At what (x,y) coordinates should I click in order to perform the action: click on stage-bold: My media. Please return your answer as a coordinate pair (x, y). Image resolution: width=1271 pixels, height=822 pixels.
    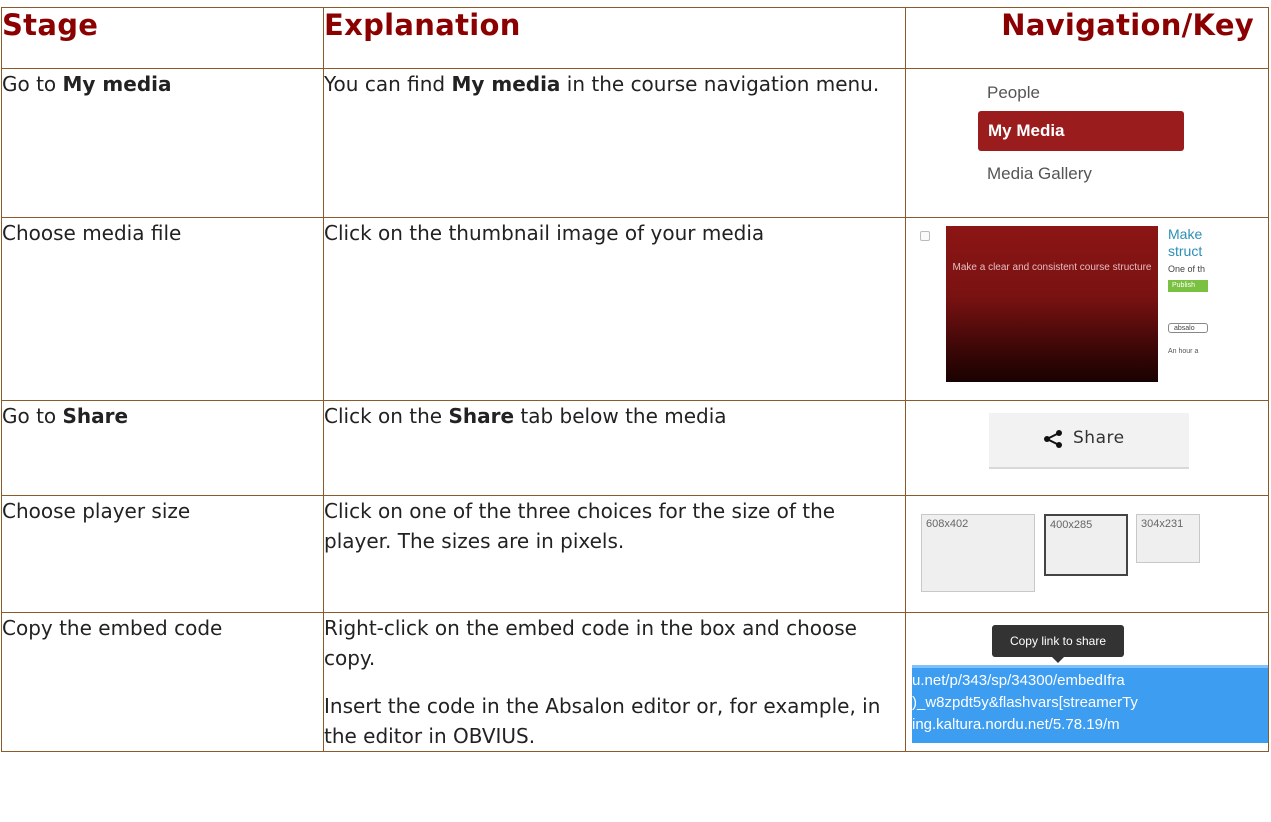
    Looking at the image, I should click on (117, 84).